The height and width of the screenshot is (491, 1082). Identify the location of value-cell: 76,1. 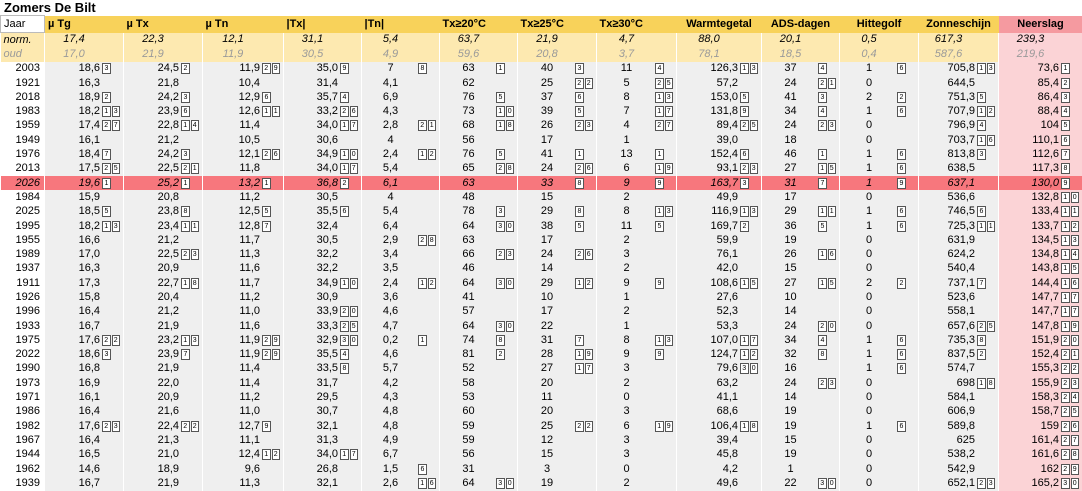
(719, 254).